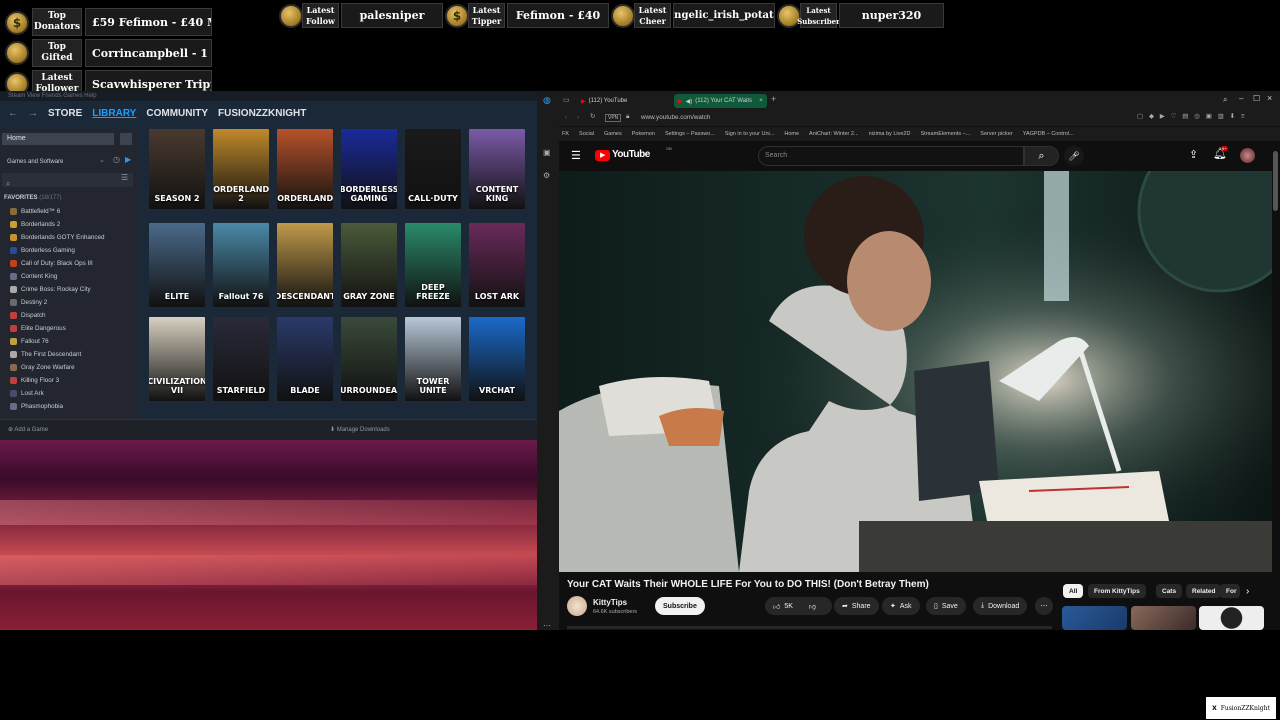 The image size is (1280, 720). What do you see at coordinates (1241, 98) in the screenshot?
I see `minimize-icon: –` at bounding box center [1241, 98].